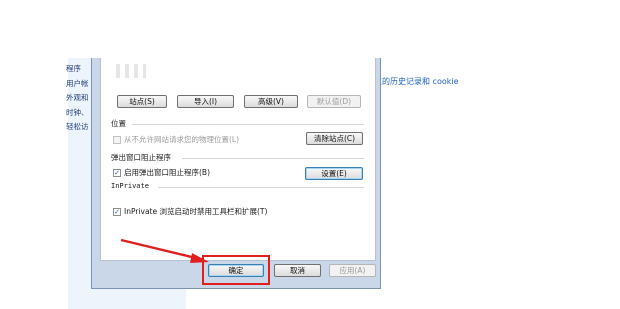 Image resolution: width=620 pixels, height=309 pixels. I want to click on annotation-arrow, so click(164, 250).